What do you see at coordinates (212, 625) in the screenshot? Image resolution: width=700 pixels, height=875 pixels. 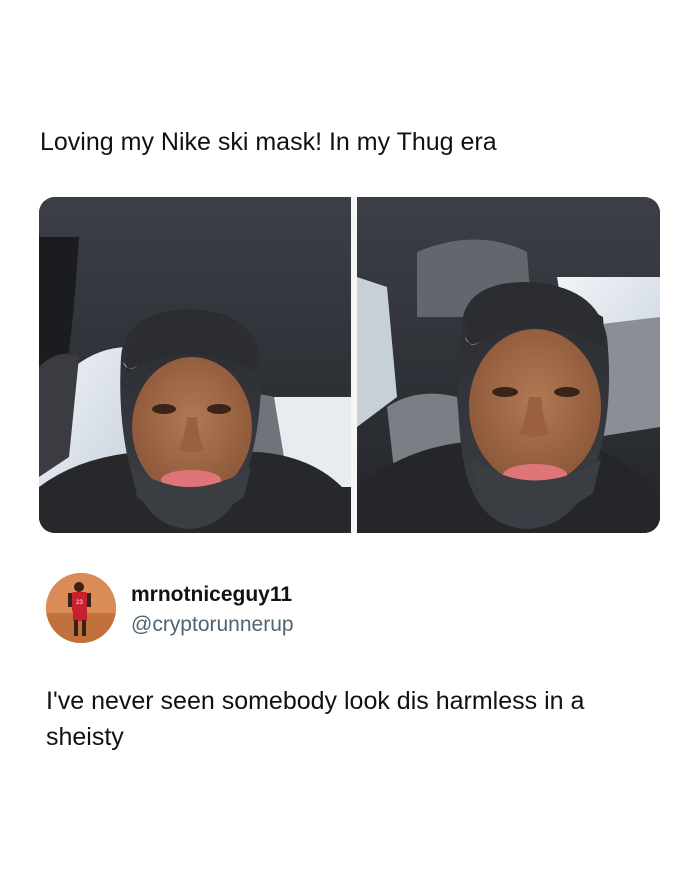 I see `reply-handle: @cryptorunnerup` at bounding box center [212, 625].